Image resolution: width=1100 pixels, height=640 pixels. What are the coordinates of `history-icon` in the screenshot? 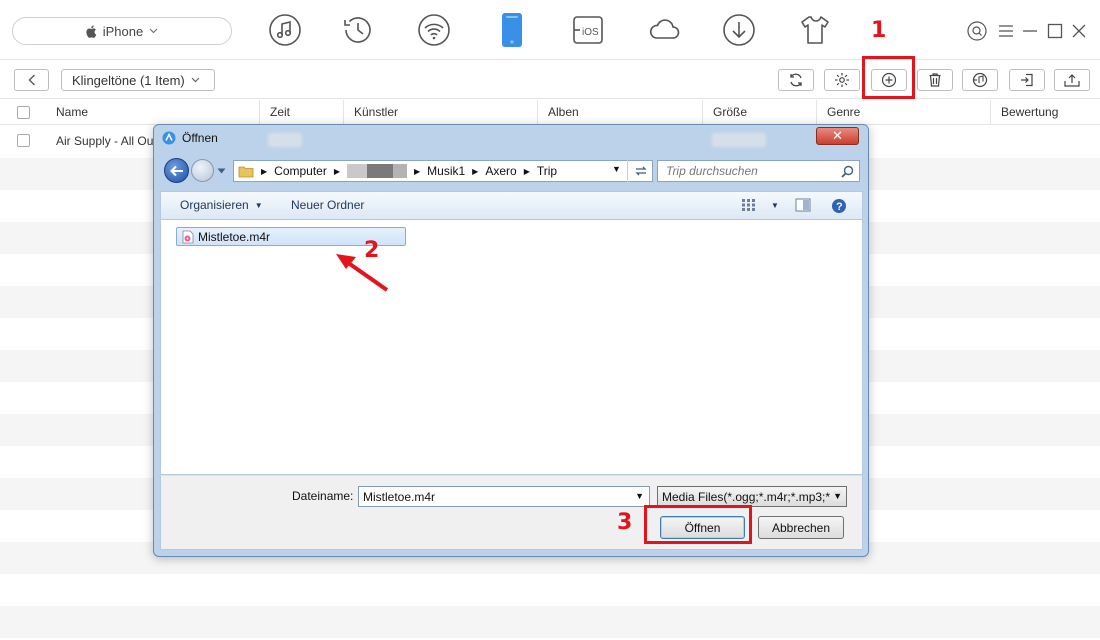 It's located at (358, 30).